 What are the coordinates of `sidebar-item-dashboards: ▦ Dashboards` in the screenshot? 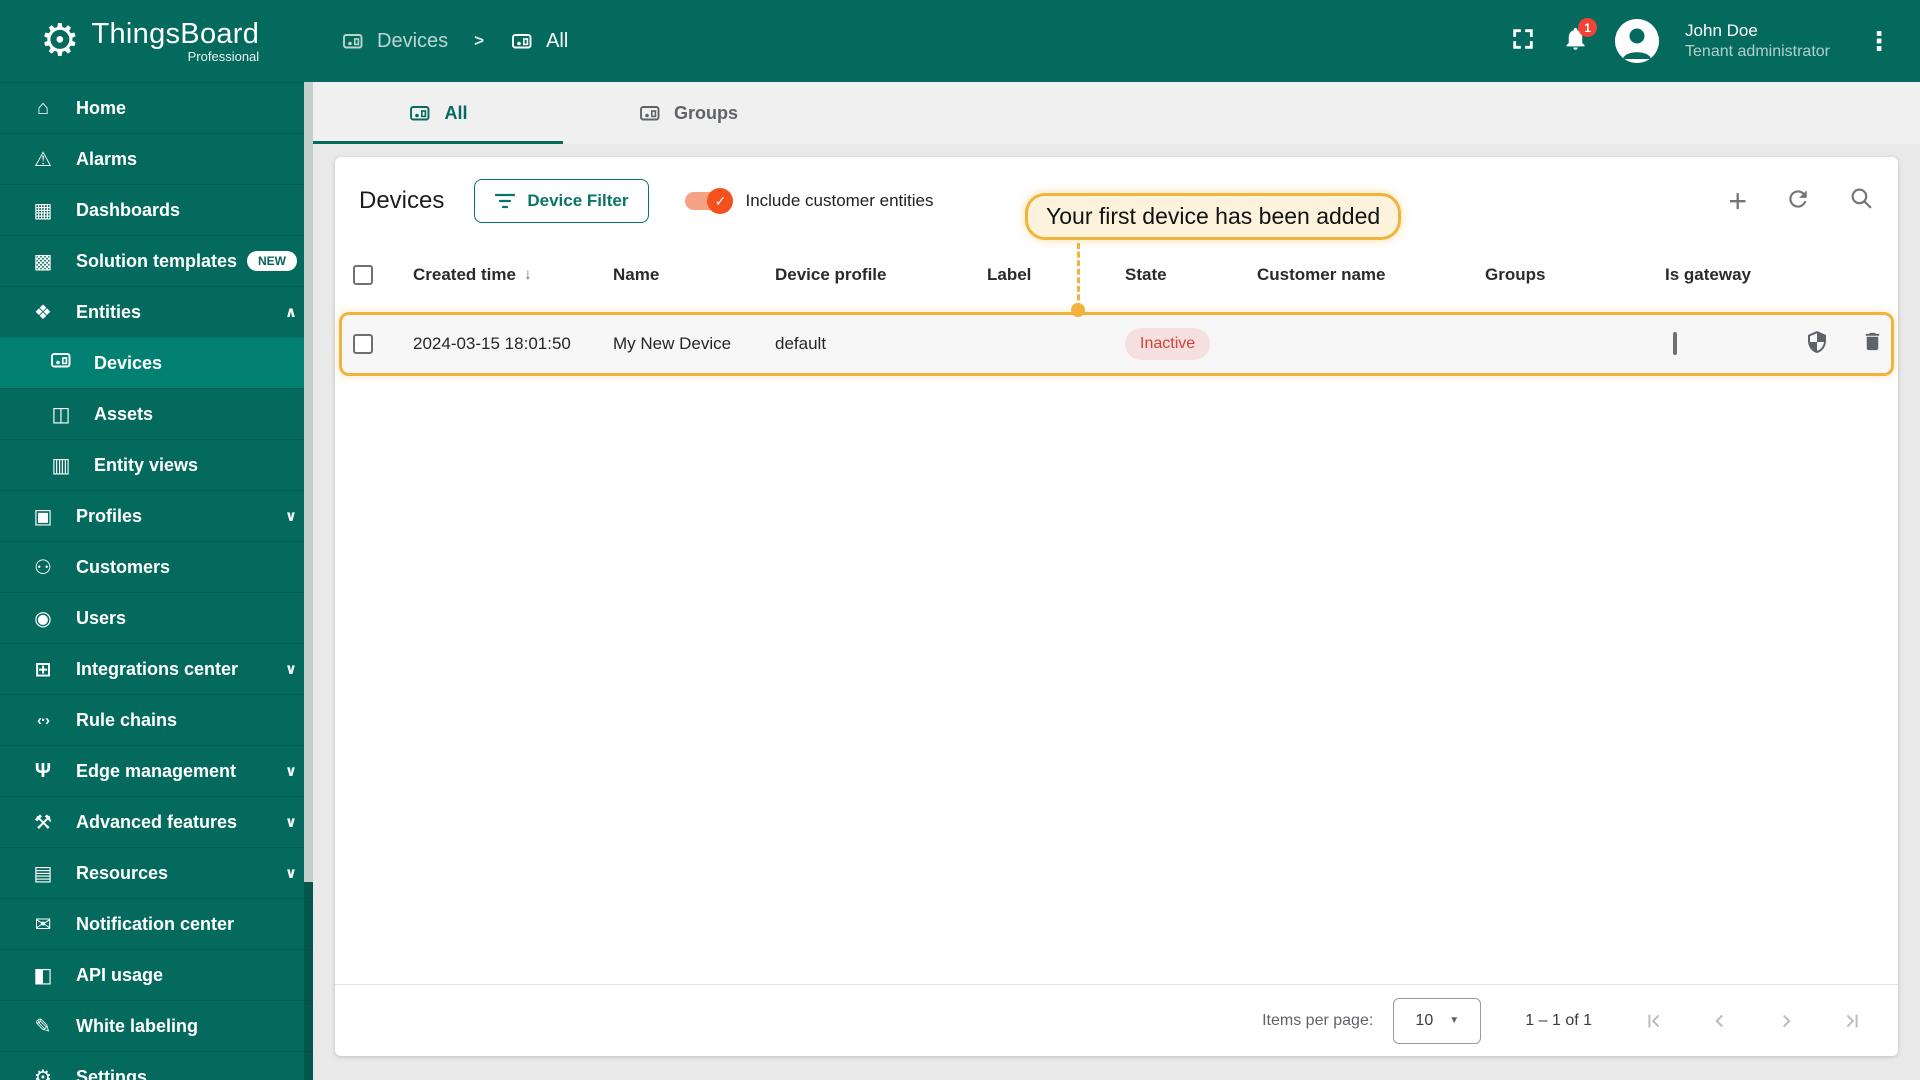 It's located at (156, 209).